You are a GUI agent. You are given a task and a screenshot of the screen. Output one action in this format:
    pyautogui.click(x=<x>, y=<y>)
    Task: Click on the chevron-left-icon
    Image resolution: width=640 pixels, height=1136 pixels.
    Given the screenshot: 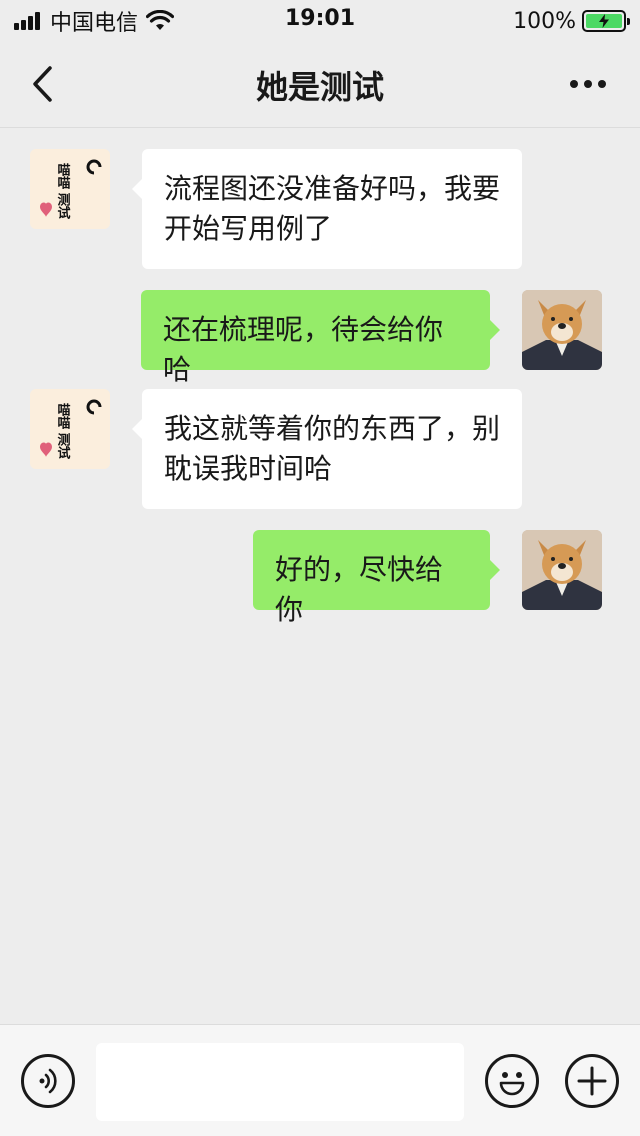 What is the action you would take?
    pyautogui.click(x=42, y=84)
    